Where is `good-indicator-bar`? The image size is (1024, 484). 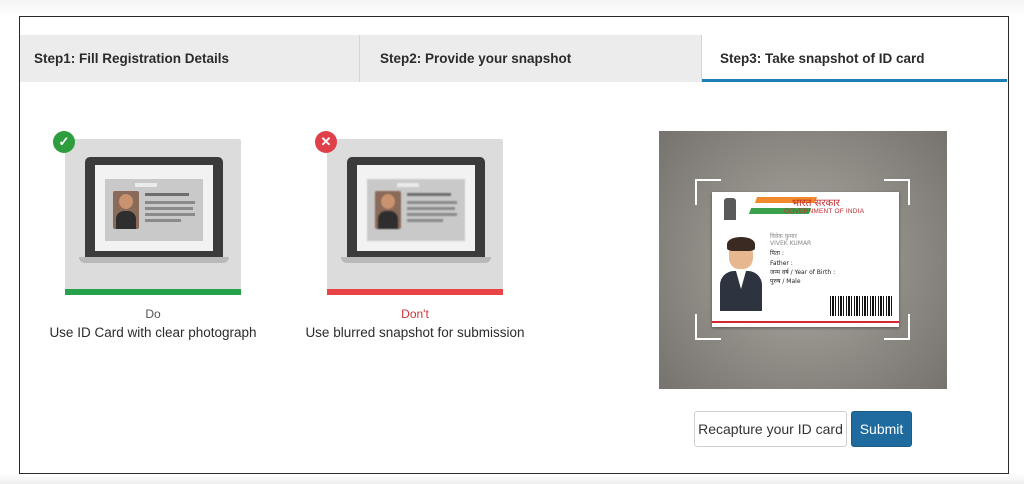 good-indicator-bar is located at coordinates (153, 292).